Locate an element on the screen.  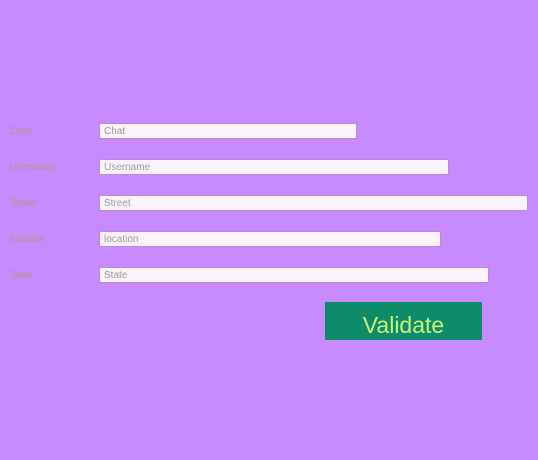
location-input is located at coordinates (270, 239).